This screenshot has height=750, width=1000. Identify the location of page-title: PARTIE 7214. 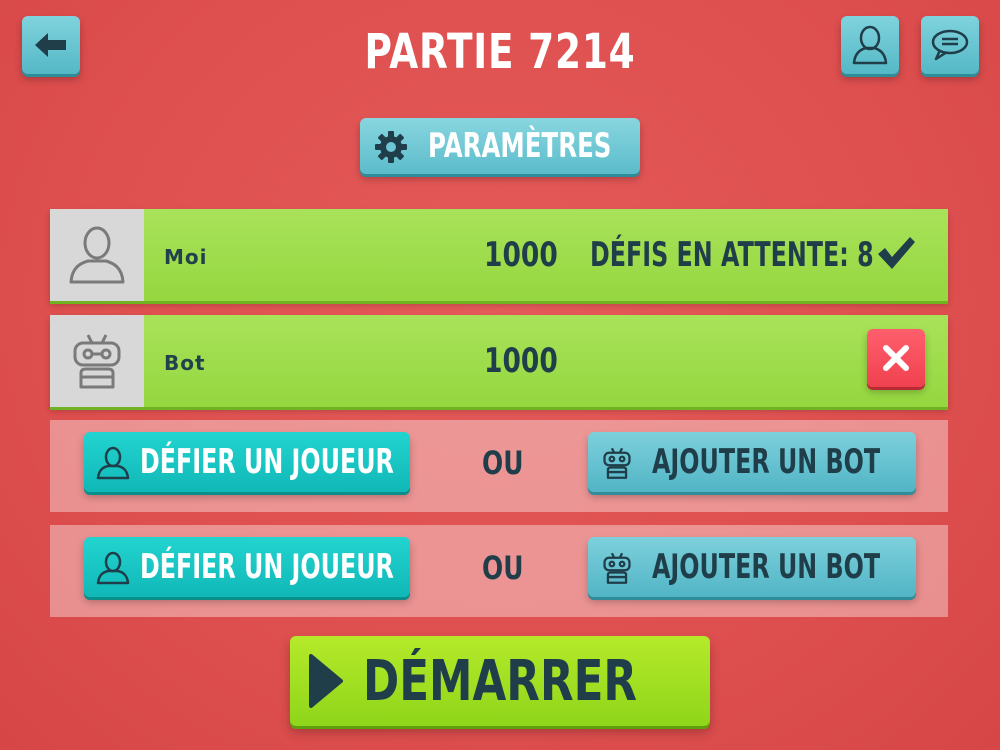
(500, 52).